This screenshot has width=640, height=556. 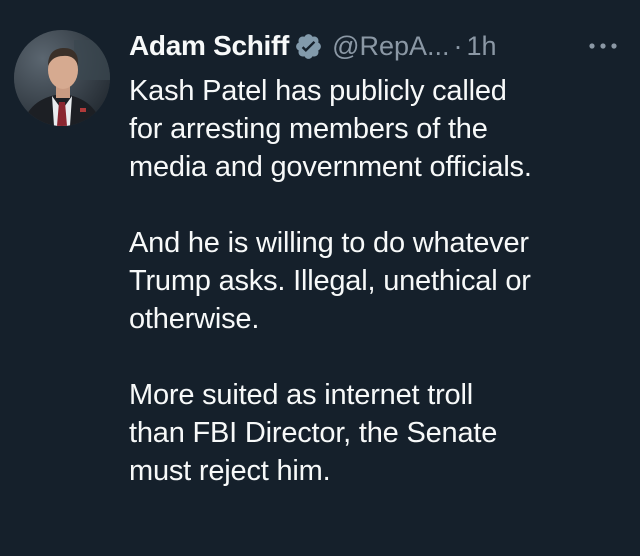 I want to click on display-name: Adam Schiff, so click(x=209, y=46).